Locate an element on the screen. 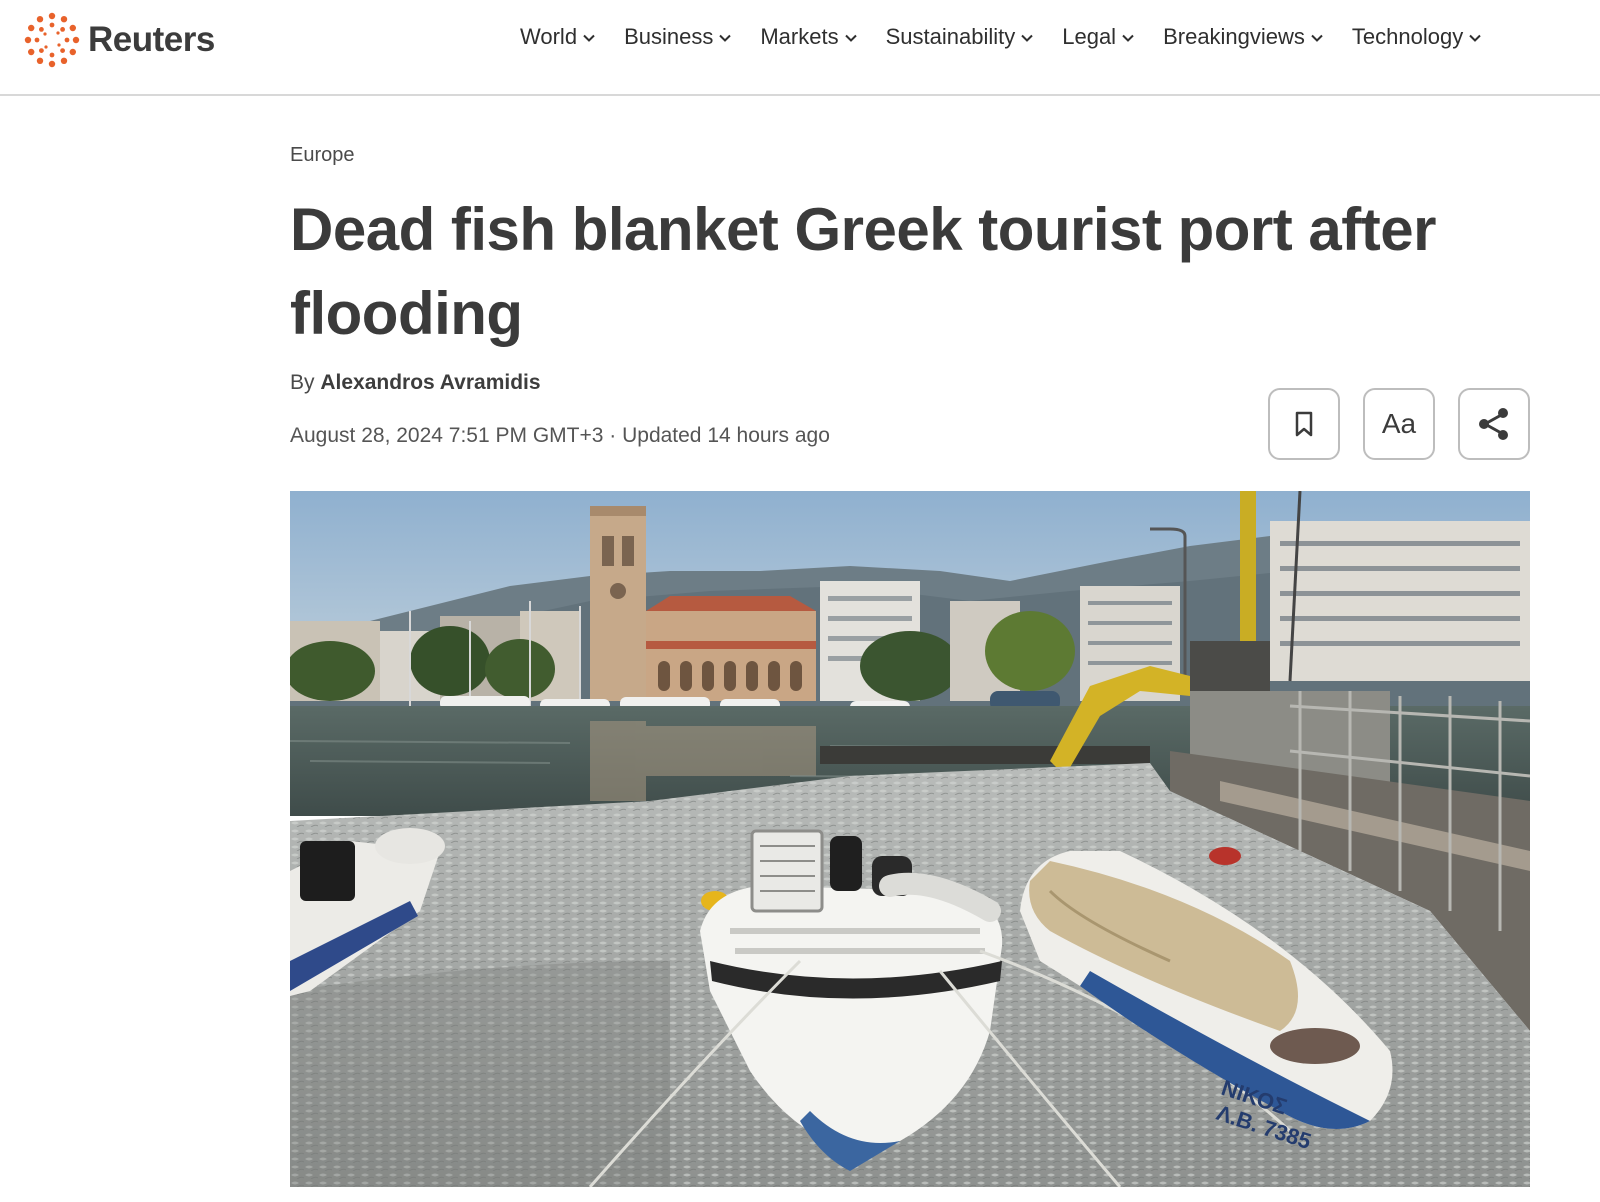  text-size-label: Aa is located at coordinates (1399, 423).